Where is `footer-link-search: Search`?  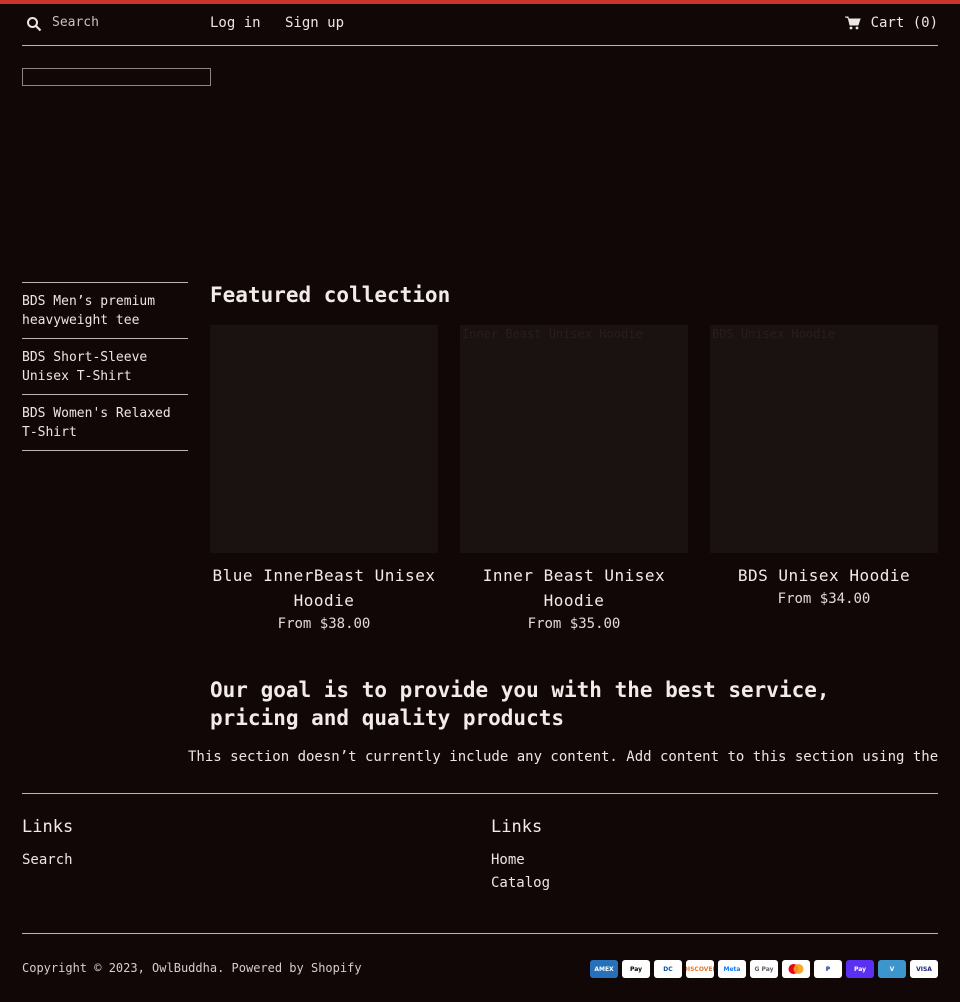 footer-link-search: Search is located at coordinates (47, 860).